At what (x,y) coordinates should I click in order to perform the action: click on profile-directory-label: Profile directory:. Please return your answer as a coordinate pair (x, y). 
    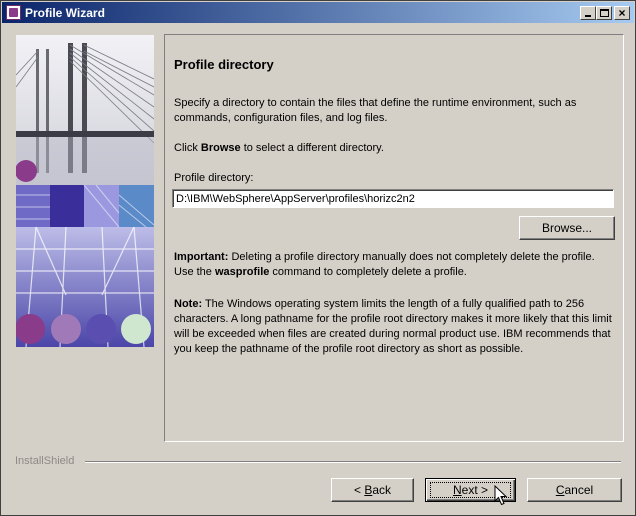
    Looking at the image, I should click on (214, 178).